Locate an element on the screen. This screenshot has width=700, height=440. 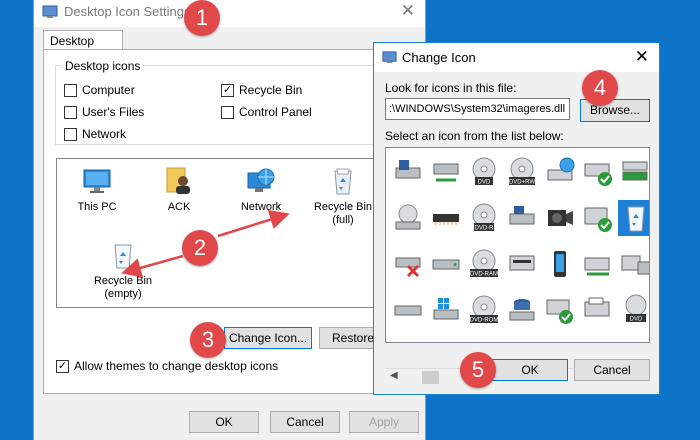
grid-icon: DVD-RAM is located at coordinates (484, 264).